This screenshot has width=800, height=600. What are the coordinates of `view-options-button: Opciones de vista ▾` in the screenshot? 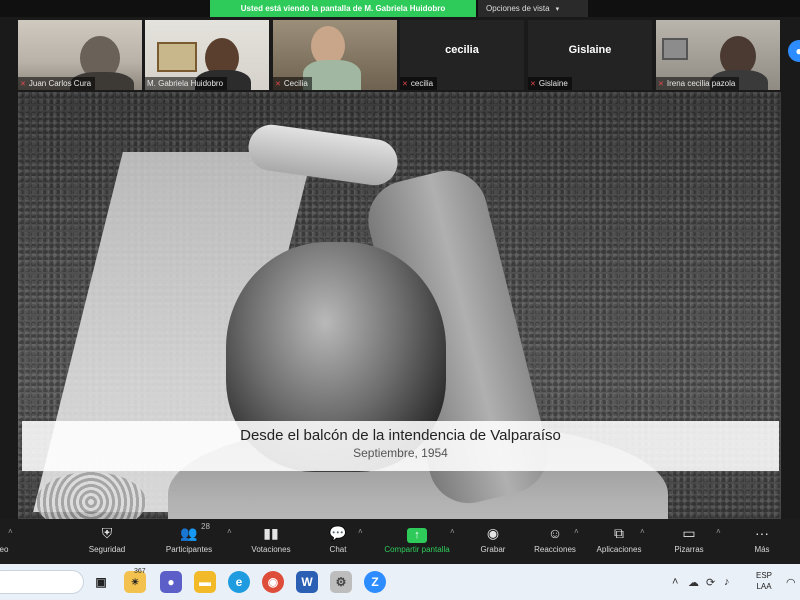 It's located at (533, 8).